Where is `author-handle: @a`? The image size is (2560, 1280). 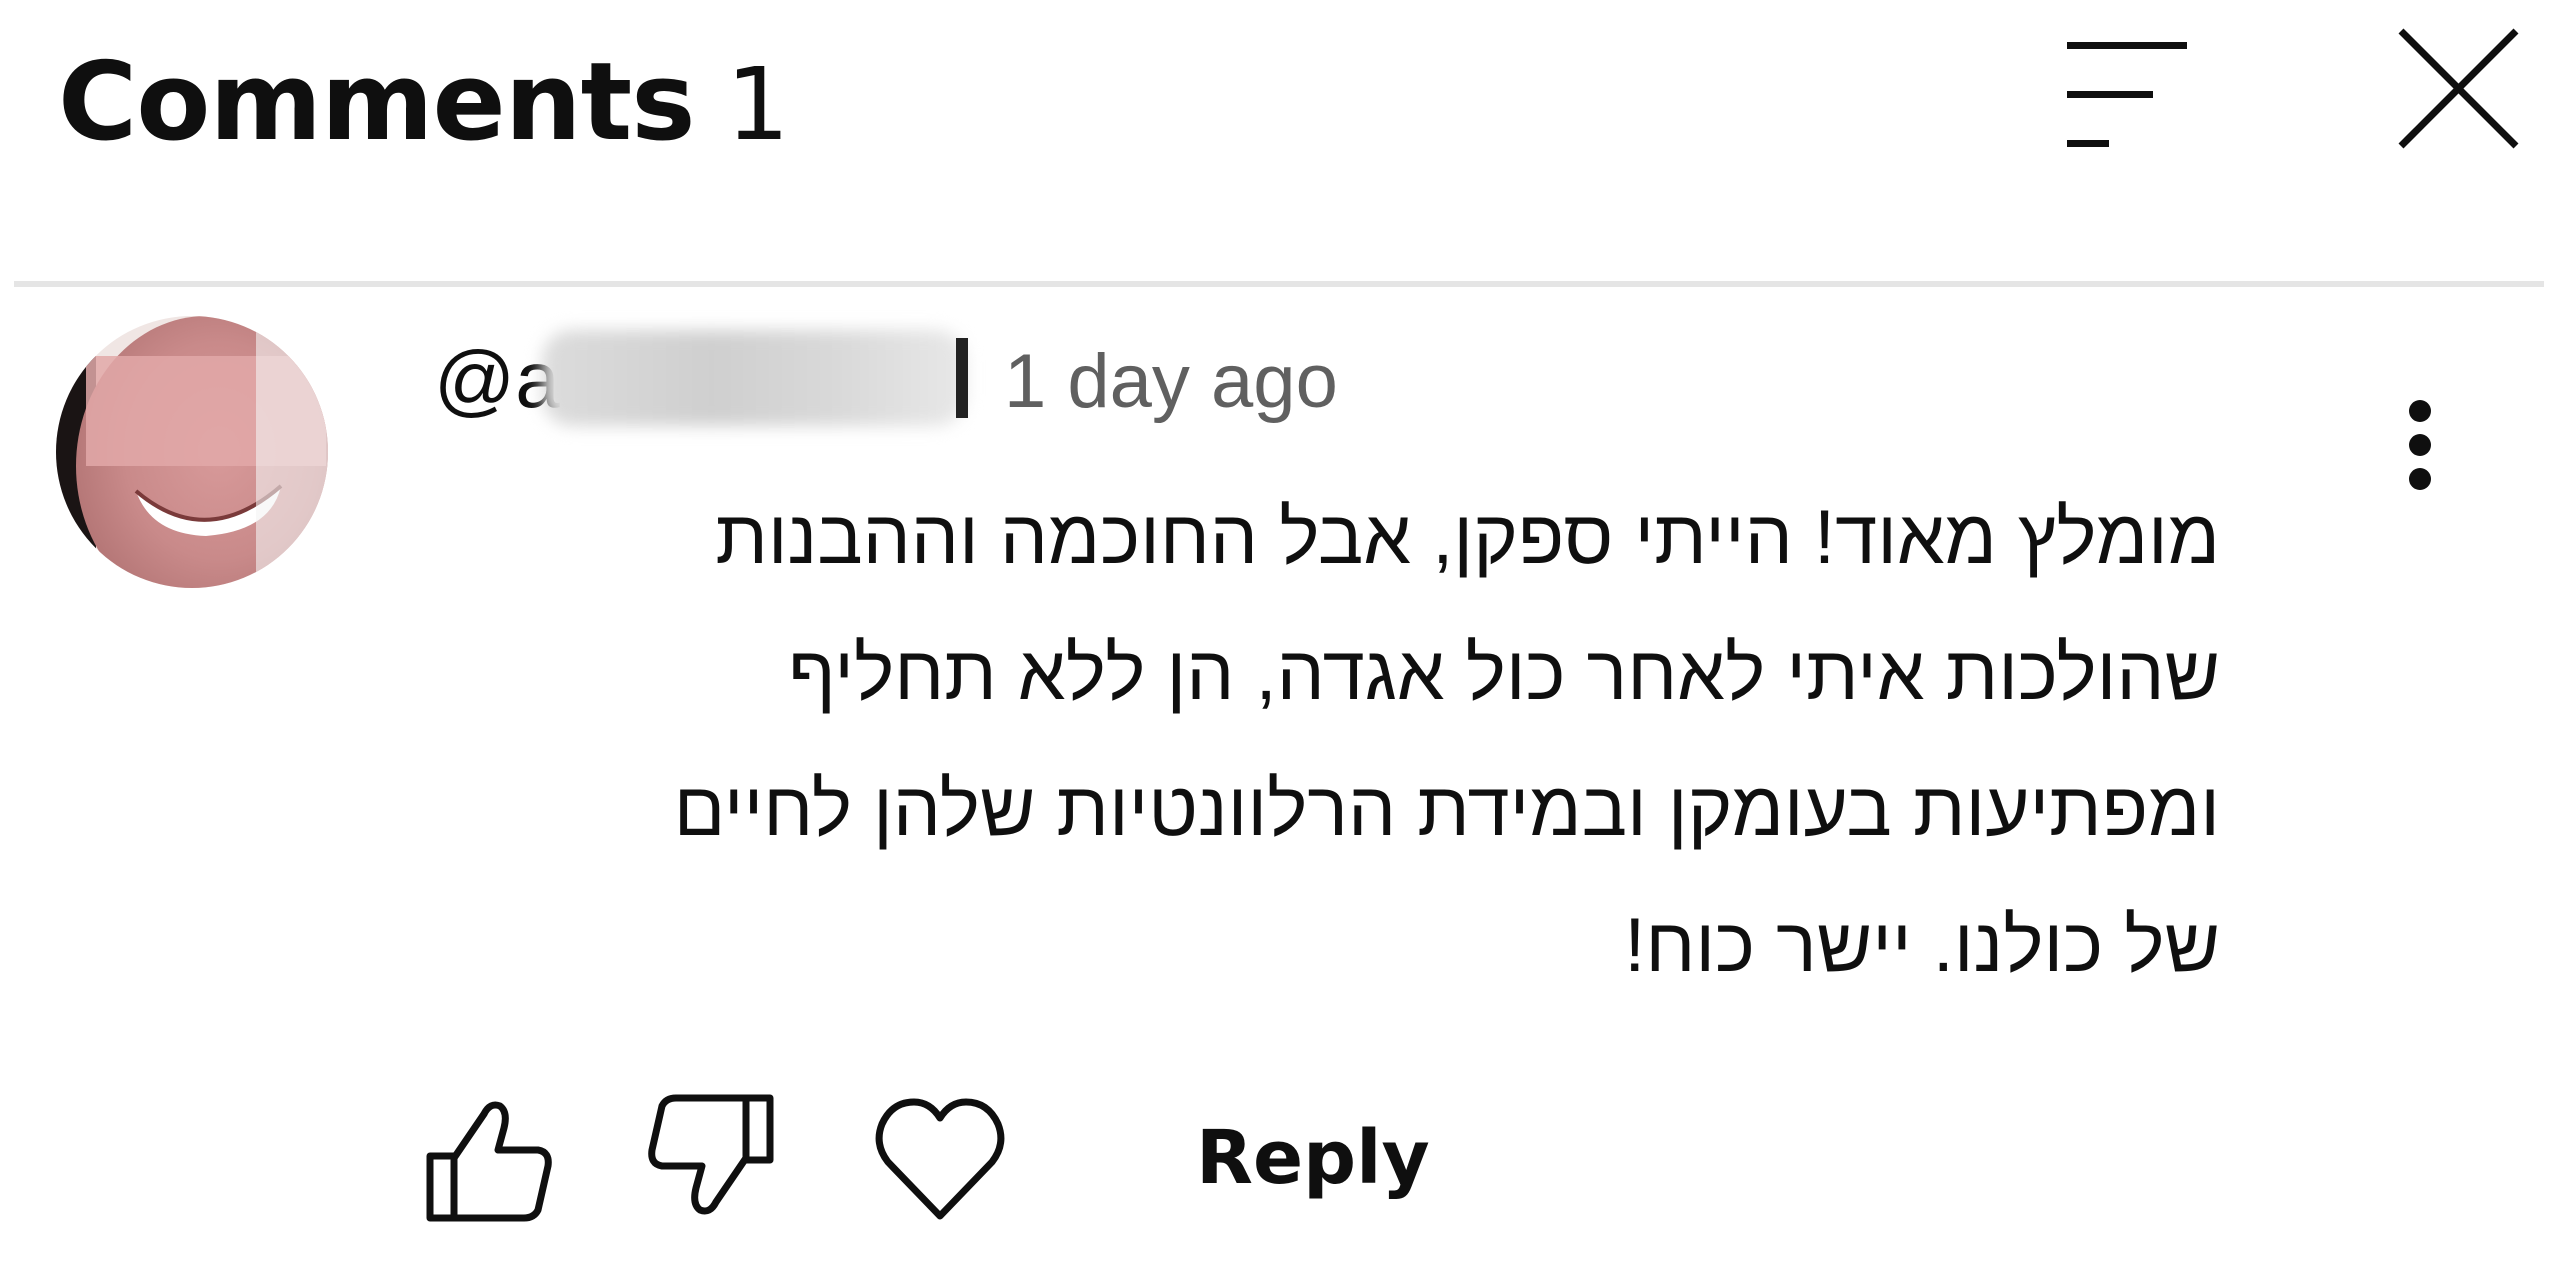 author-handle: @a is located at coordinates (497, 380).